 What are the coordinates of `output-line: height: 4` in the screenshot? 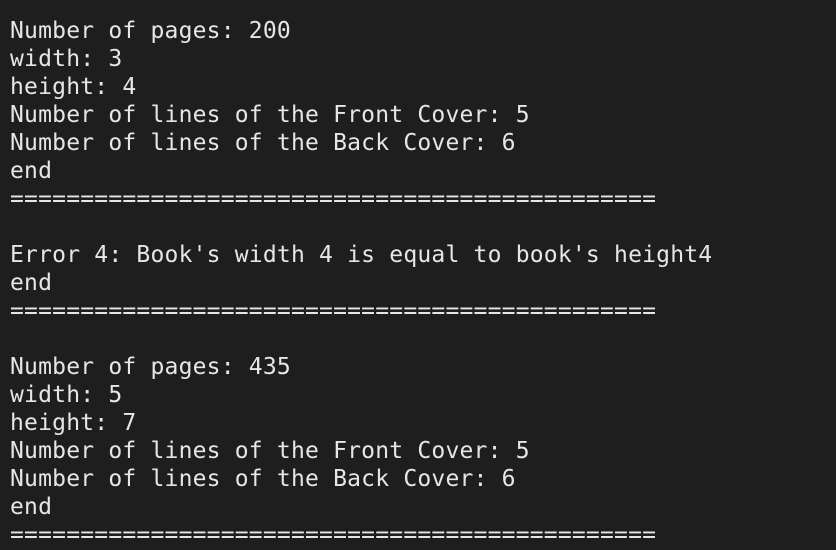 It's located at (73, 87).